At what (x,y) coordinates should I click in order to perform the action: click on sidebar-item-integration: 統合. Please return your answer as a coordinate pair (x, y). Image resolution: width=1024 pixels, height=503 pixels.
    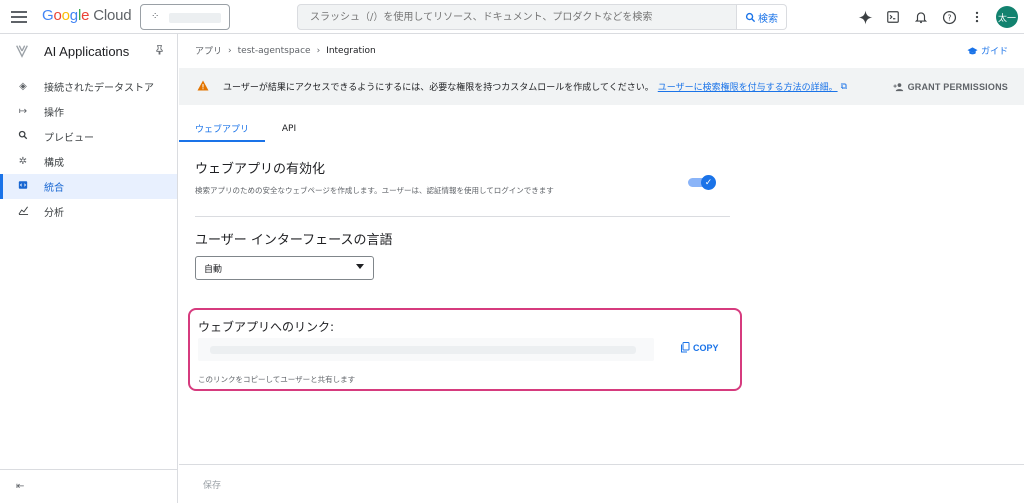
    Looking at the image, I should click on (88, 186).